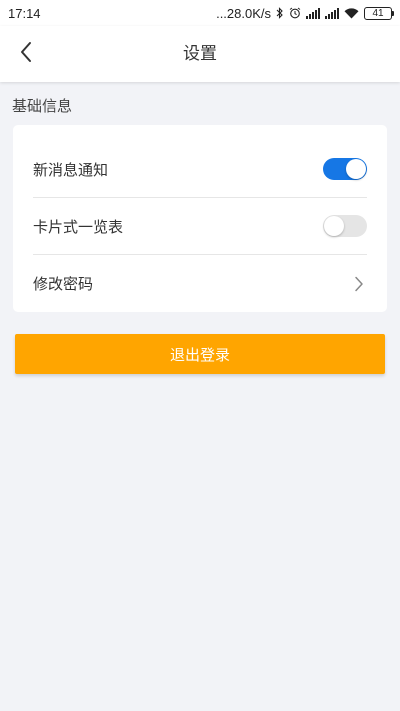 This screenshot has height=711, width=400. What do you see at coordinates (351, 13) in the screenshot?
I see `wifi-icon` at bounding box center [351, 13].